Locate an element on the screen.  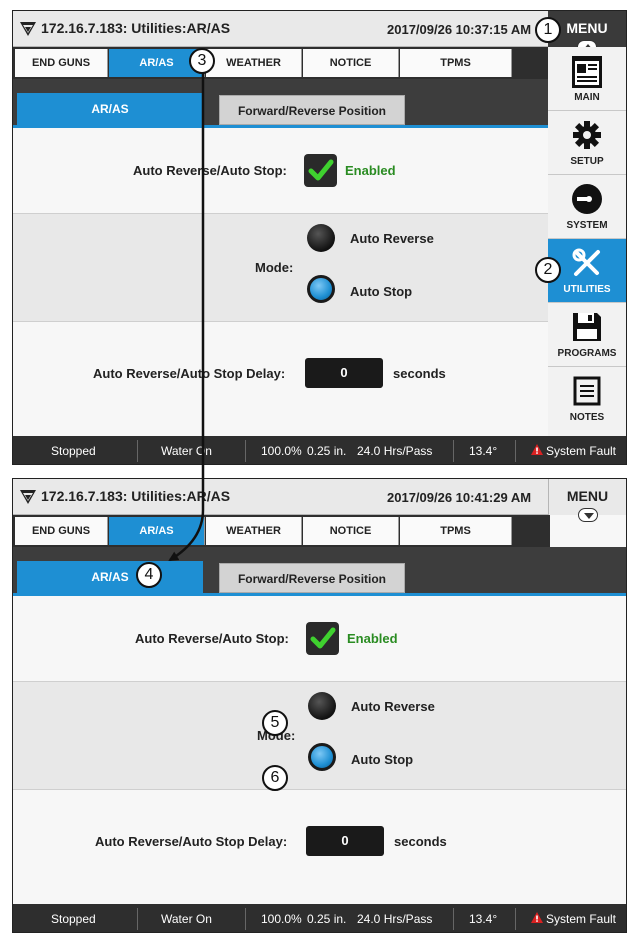
callout-arrow is located at coordinates (186, 317).